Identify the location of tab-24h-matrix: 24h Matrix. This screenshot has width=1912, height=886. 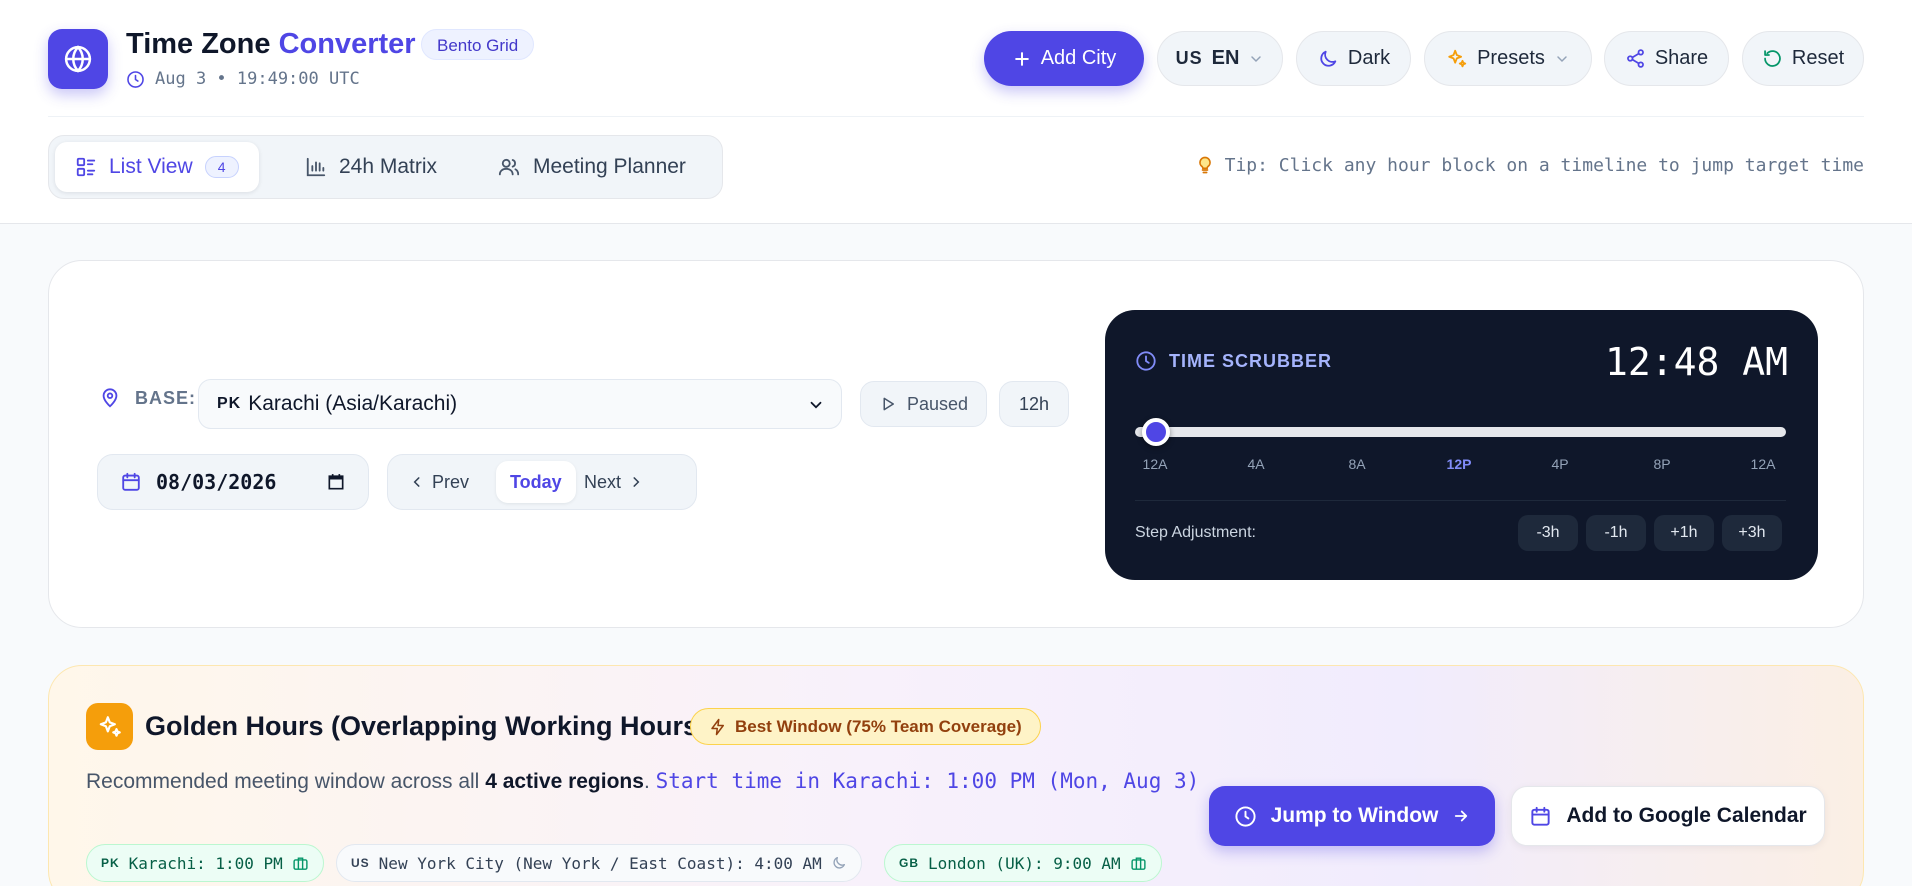
(371, 167).